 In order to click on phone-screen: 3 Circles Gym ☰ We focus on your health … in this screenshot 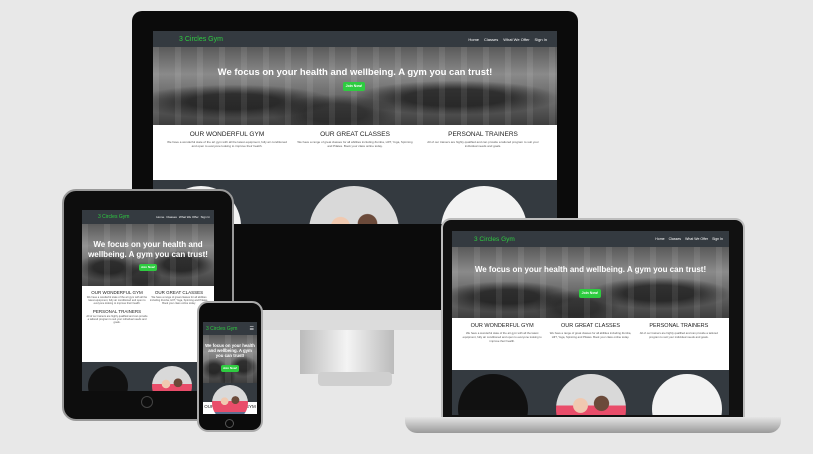, I will do `click(230, 368)`.